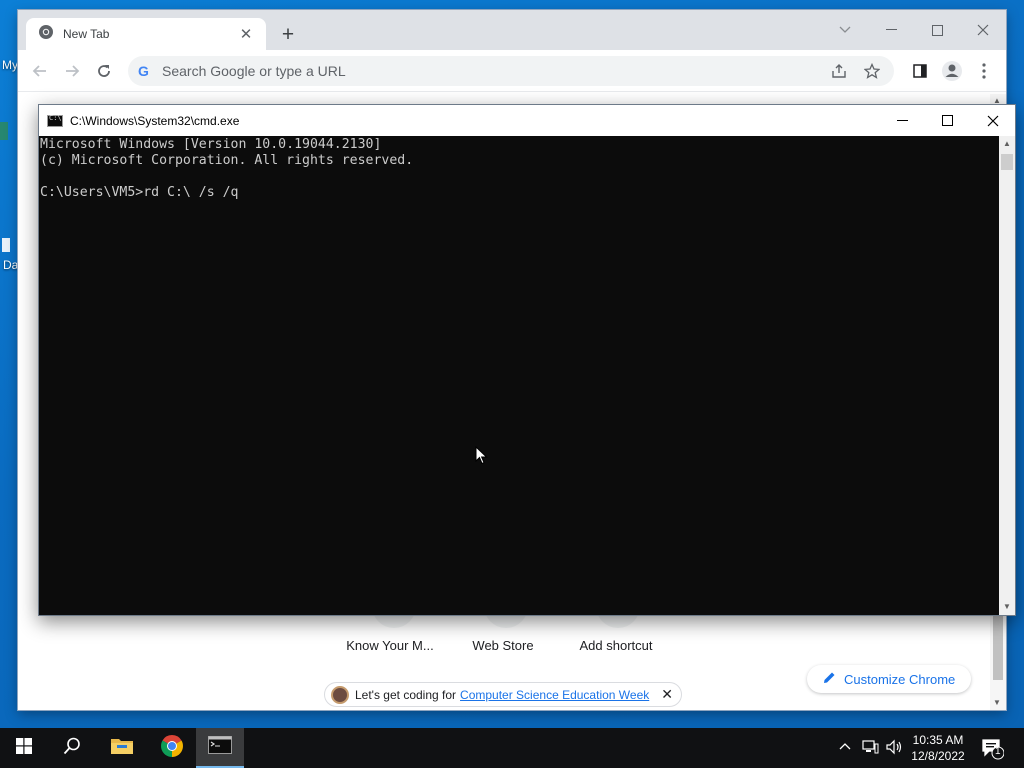  I want to click on taskbar-search-button, so click(72, 748).